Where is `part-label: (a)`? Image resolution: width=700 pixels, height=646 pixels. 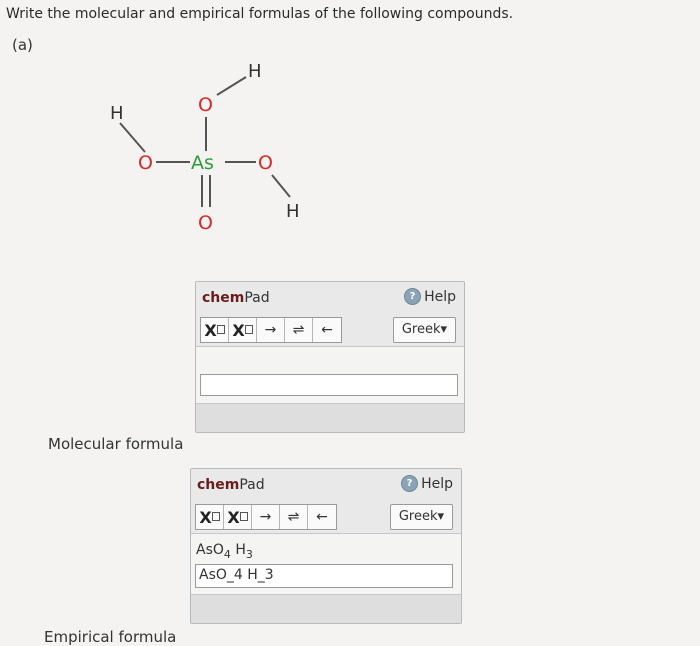 part-label: (a) is located at coordinates (22, 45).